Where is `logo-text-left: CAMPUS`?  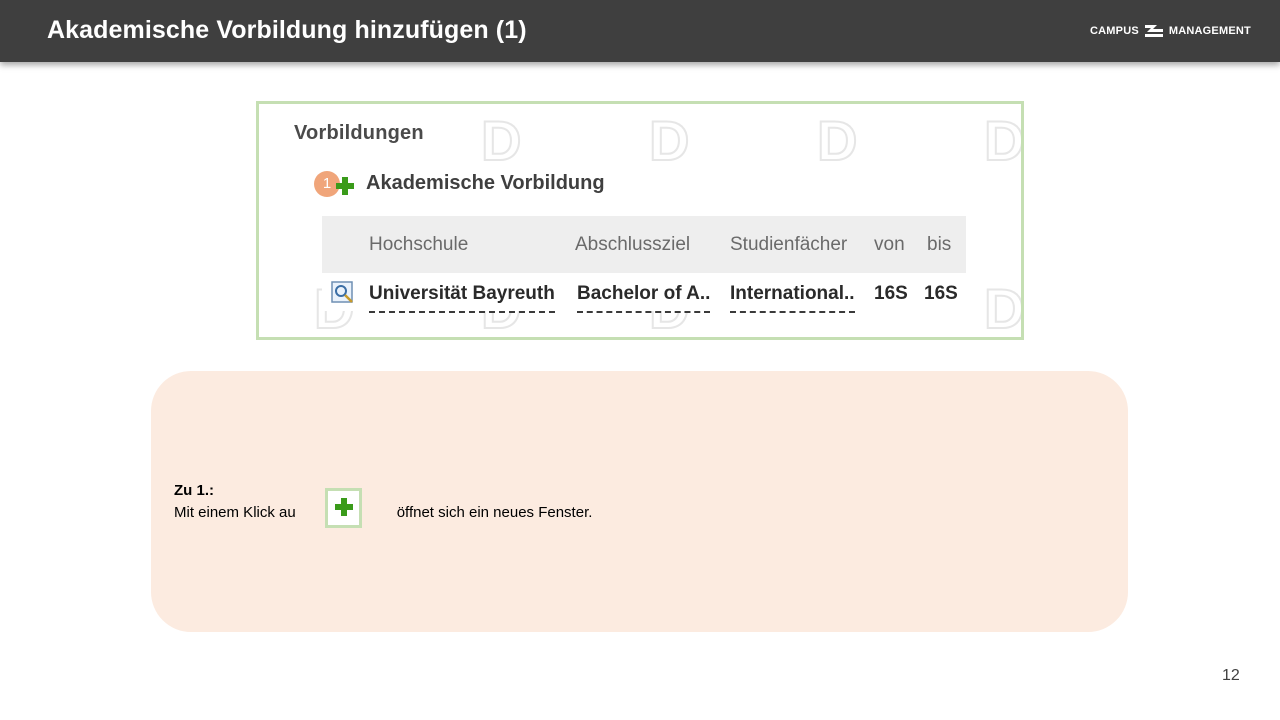
logo-text-left: CAMPUS is located at coordinates (1114, 31).